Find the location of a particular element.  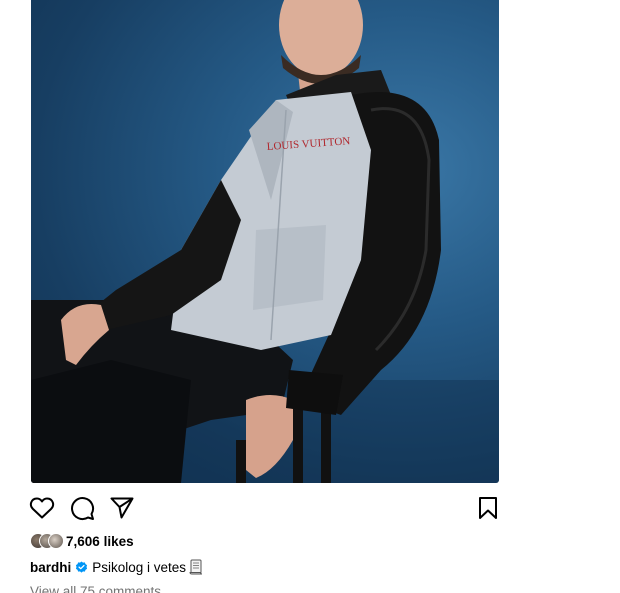

likes-row: 7,606 likes is located at coordinates (82, 541).